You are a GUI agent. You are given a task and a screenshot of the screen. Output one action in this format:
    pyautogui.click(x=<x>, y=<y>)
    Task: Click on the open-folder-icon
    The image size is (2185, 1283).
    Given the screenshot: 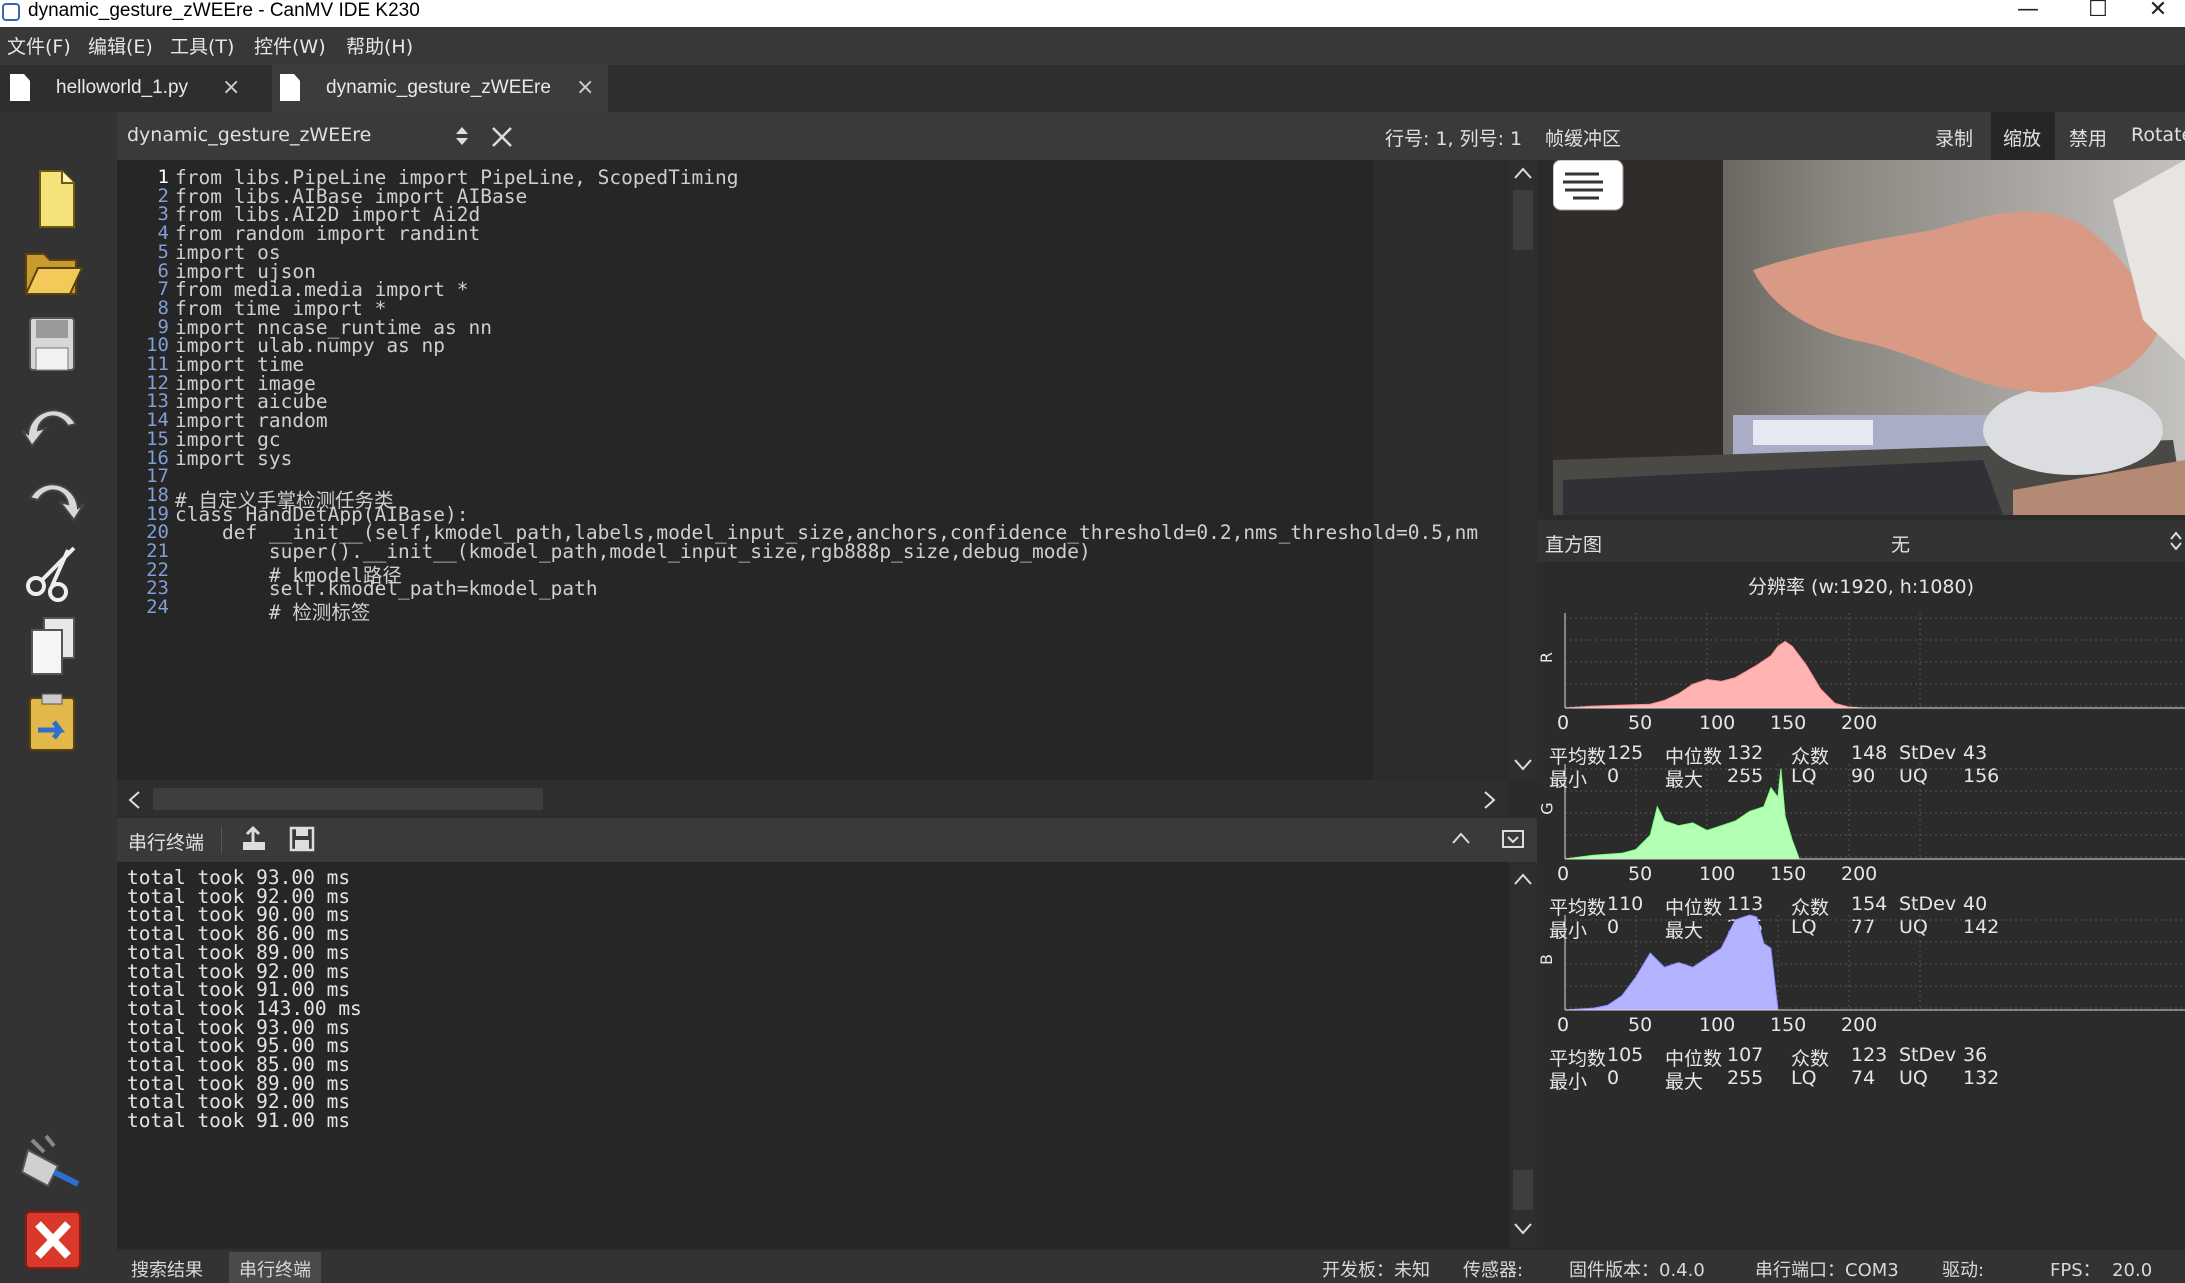 What is the action you would take?
    pyautogui.click(x=53, y=272)
    